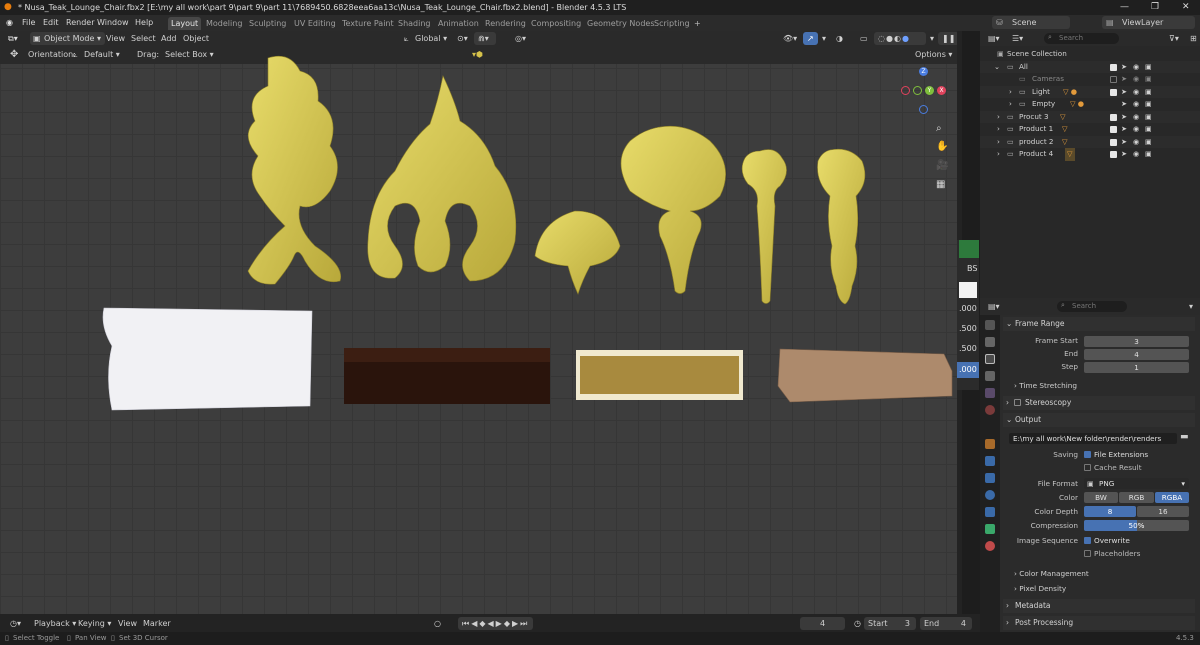 The image size is (1200, 645). Describe the element at coordinates (462, 38) in the screenshot. I see `pivot-point-icon: ⊙▾` at that location.